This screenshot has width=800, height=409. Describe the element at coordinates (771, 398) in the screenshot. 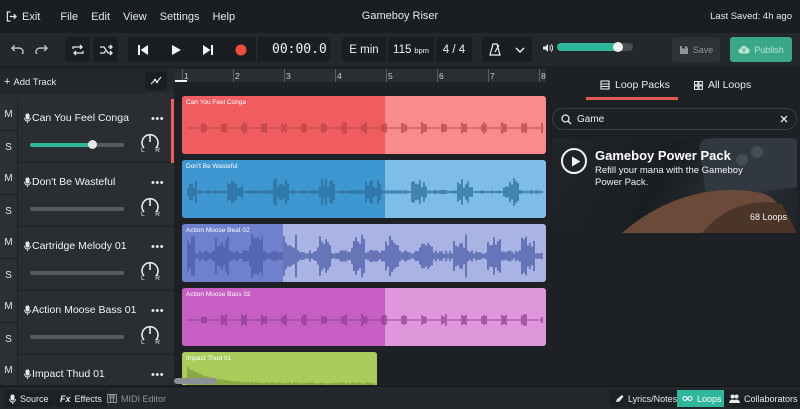

I see `collaborators-label: Collaborators` at that location.